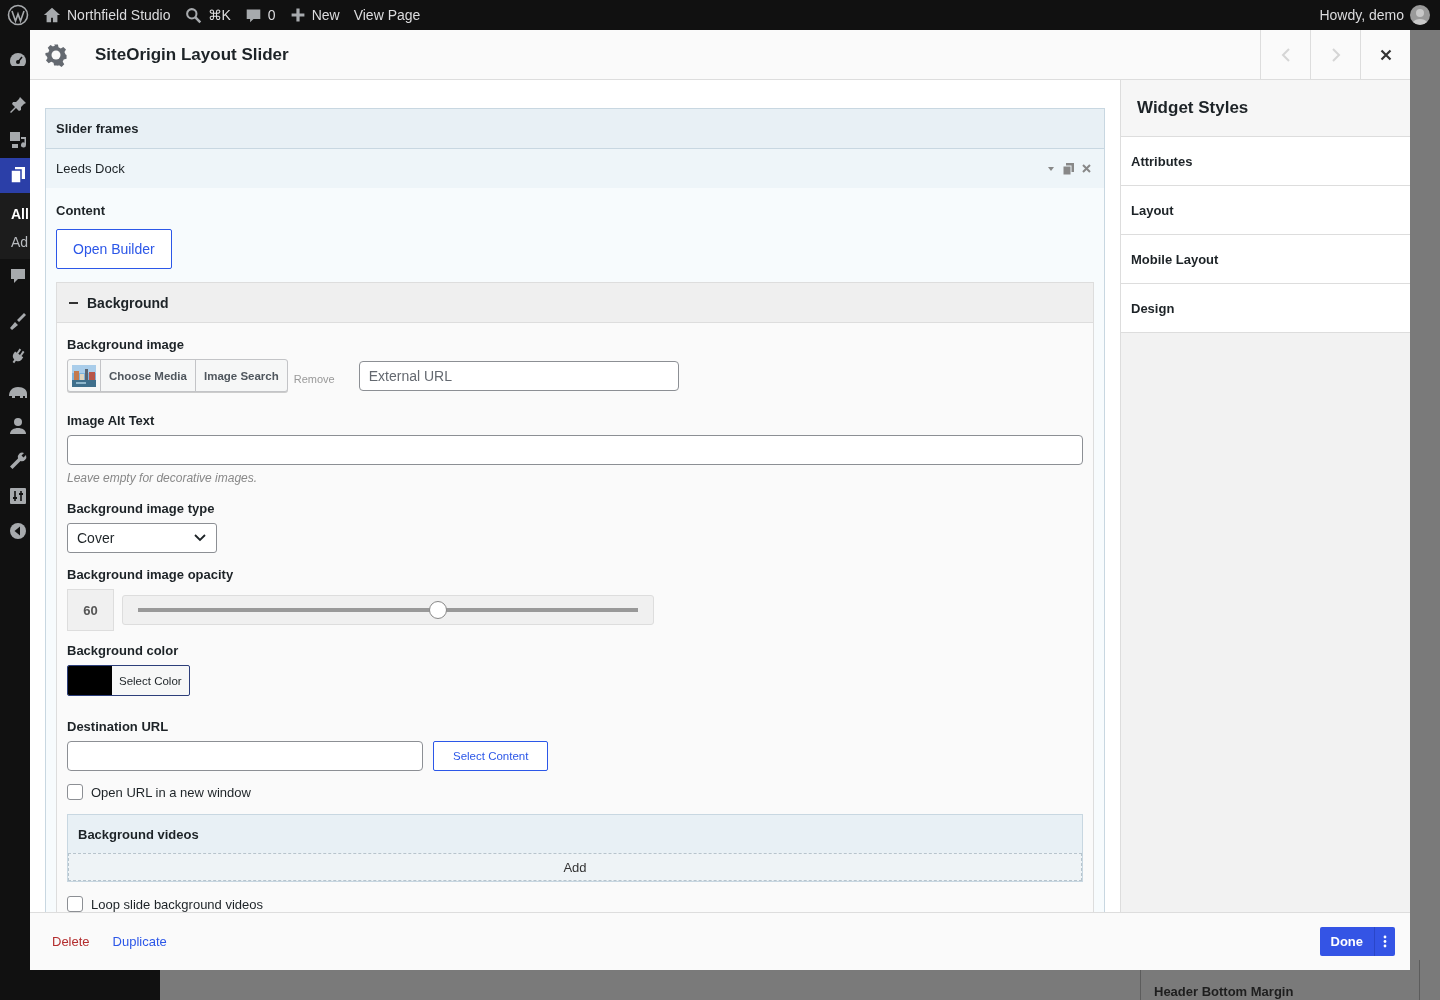 The image size is (1440, 1000). I want to click on brush-icon, so click(18, 321).